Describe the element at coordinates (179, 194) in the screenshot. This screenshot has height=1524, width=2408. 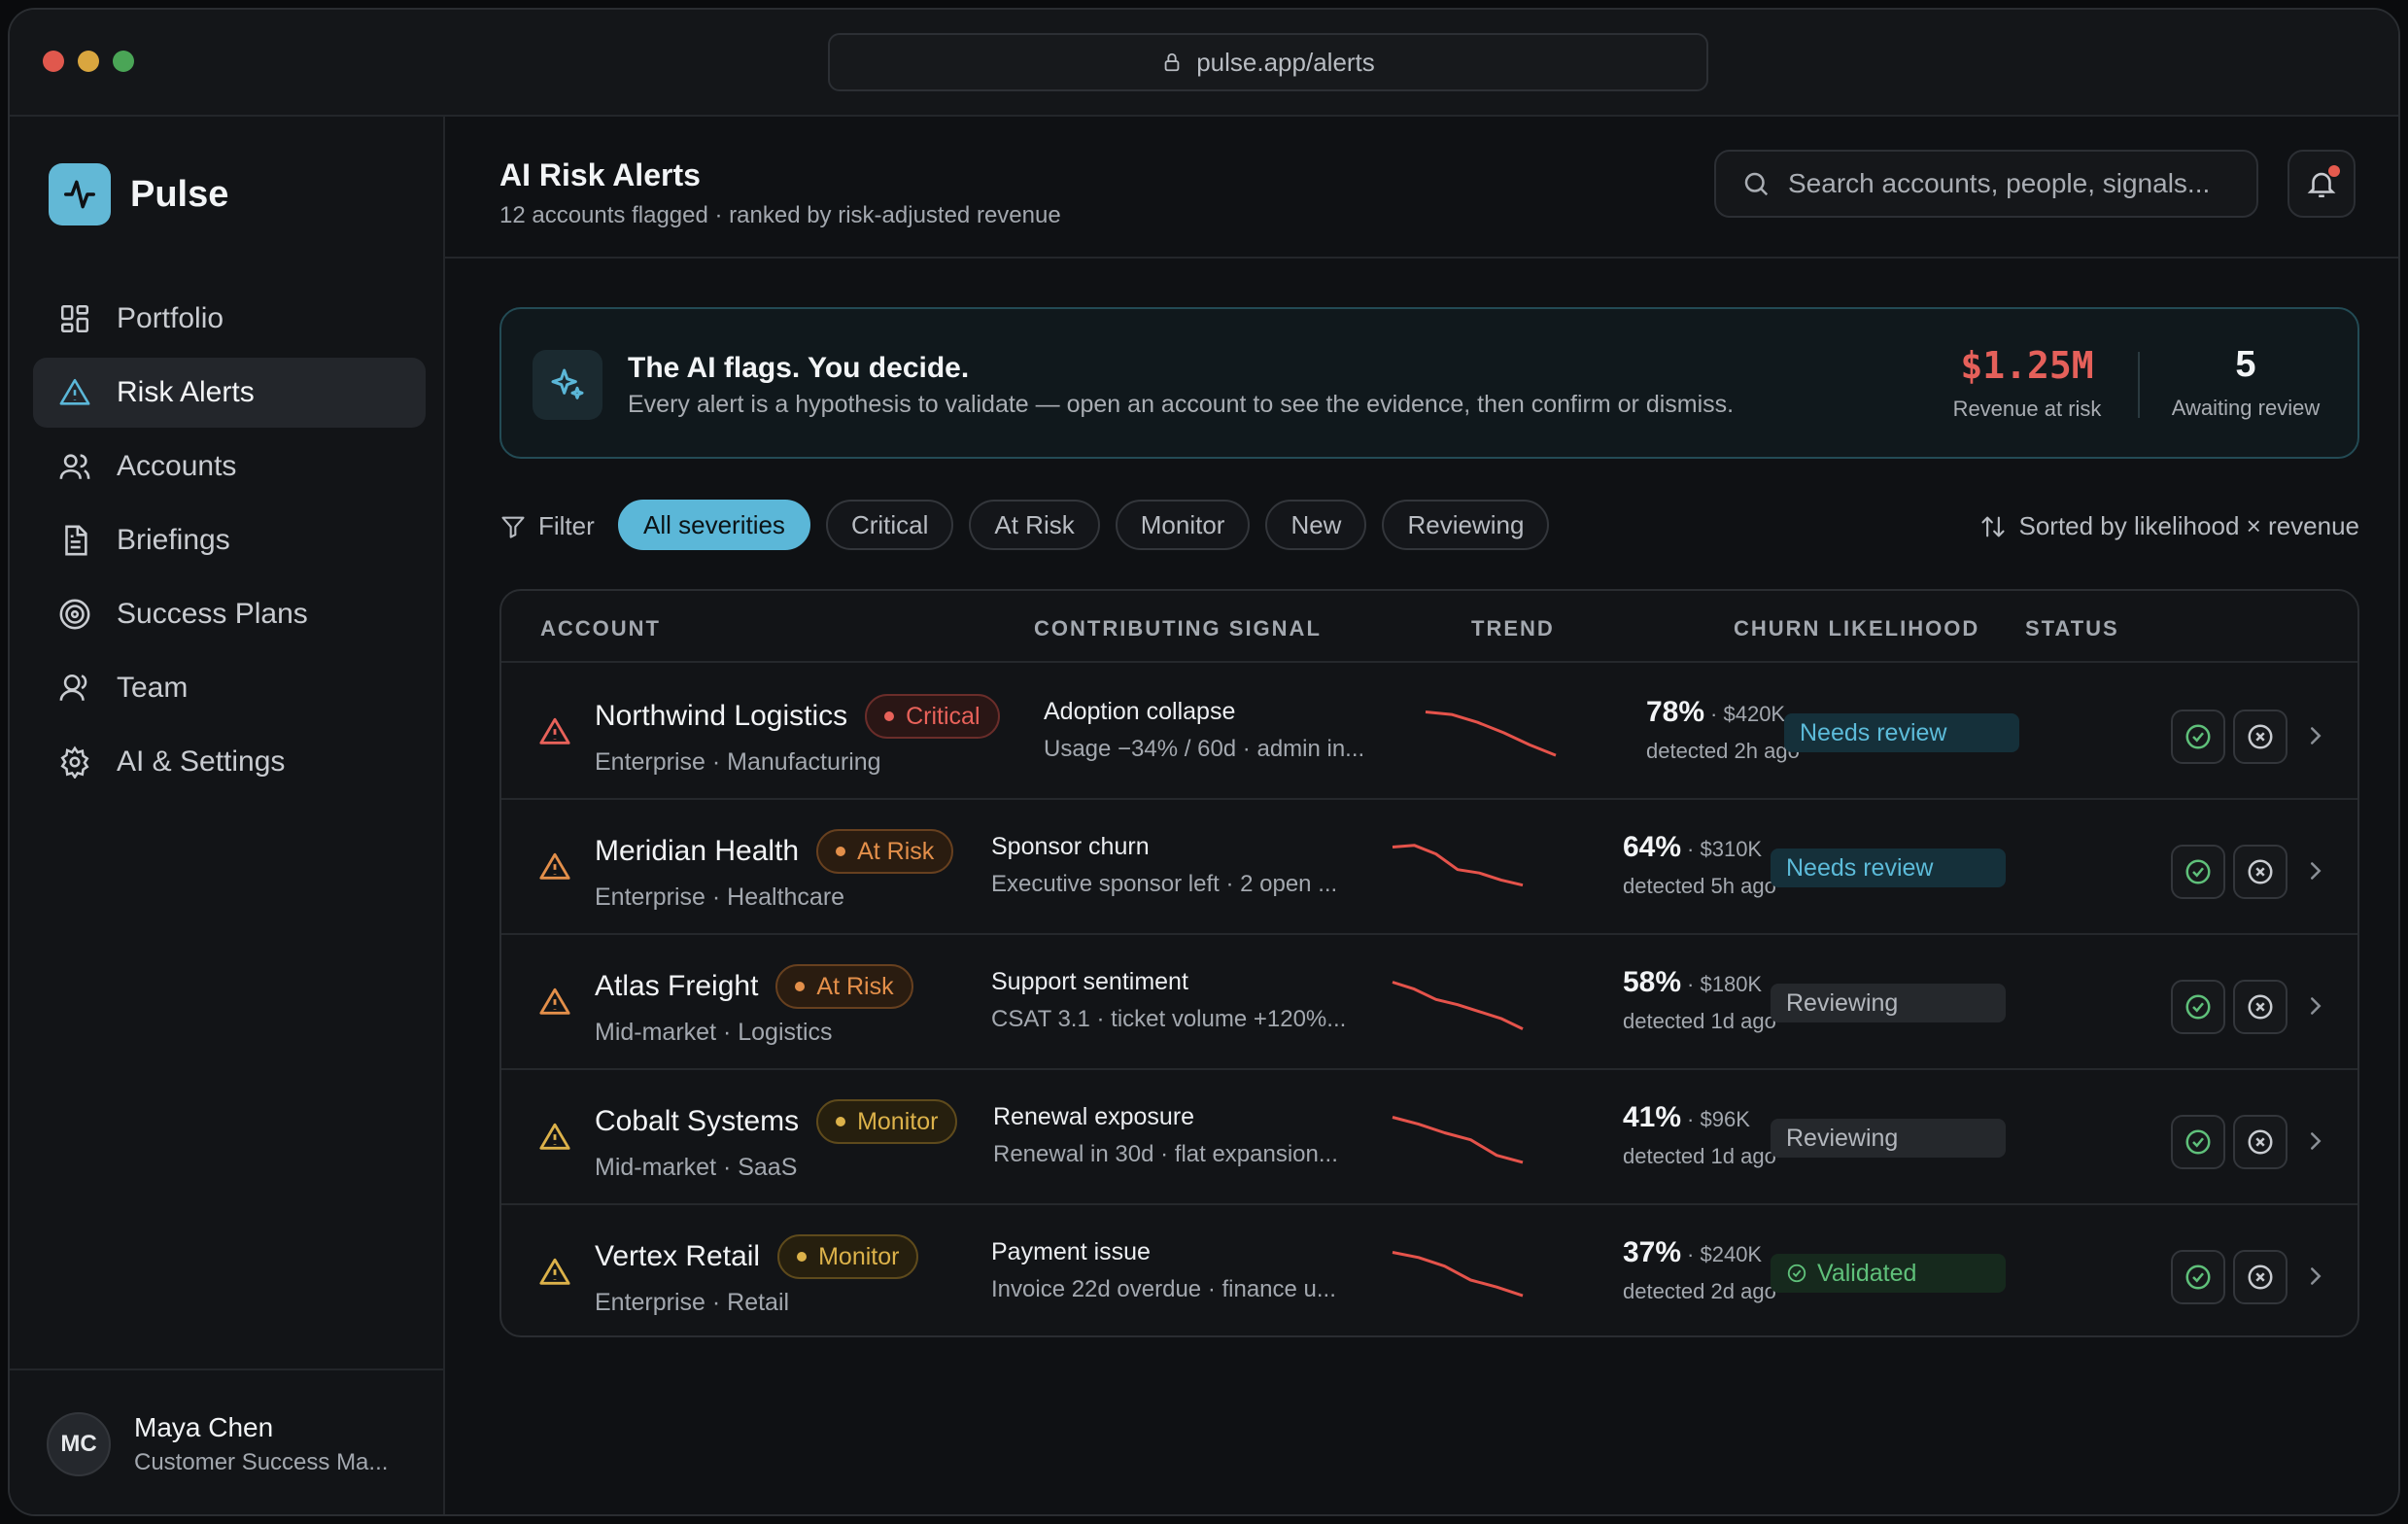
I see `brand-name: Pulse` at that location.